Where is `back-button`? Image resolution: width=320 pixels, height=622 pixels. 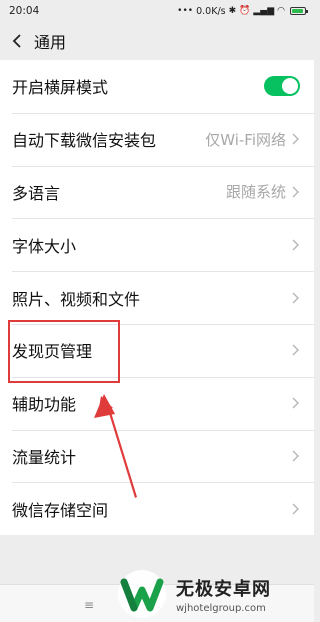
back-button is located at coordinates (17, 41).